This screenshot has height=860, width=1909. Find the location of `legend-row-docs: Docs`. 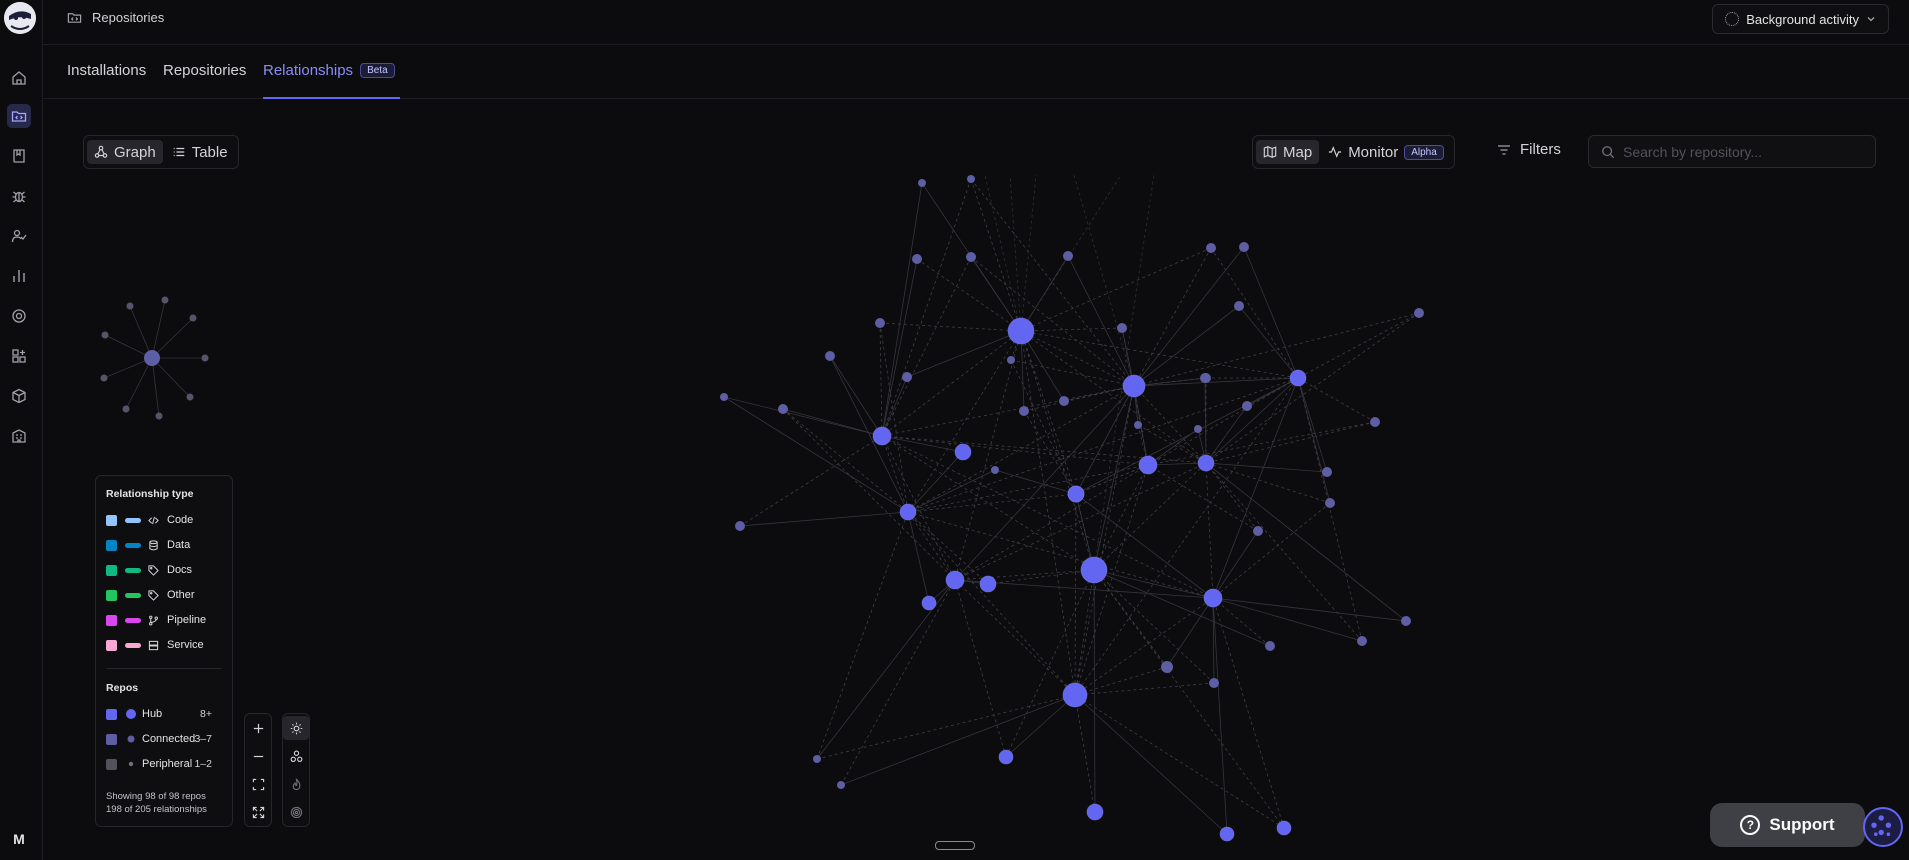

legend-row-docs: Docs is located at coordinates (149, 570).